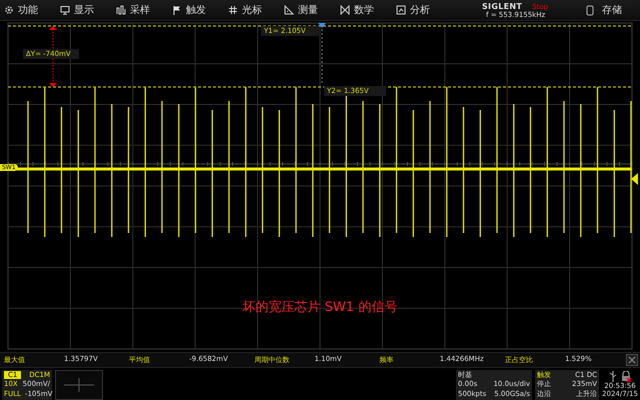  I want to click on trigger-position-icon, so click(322, 25).